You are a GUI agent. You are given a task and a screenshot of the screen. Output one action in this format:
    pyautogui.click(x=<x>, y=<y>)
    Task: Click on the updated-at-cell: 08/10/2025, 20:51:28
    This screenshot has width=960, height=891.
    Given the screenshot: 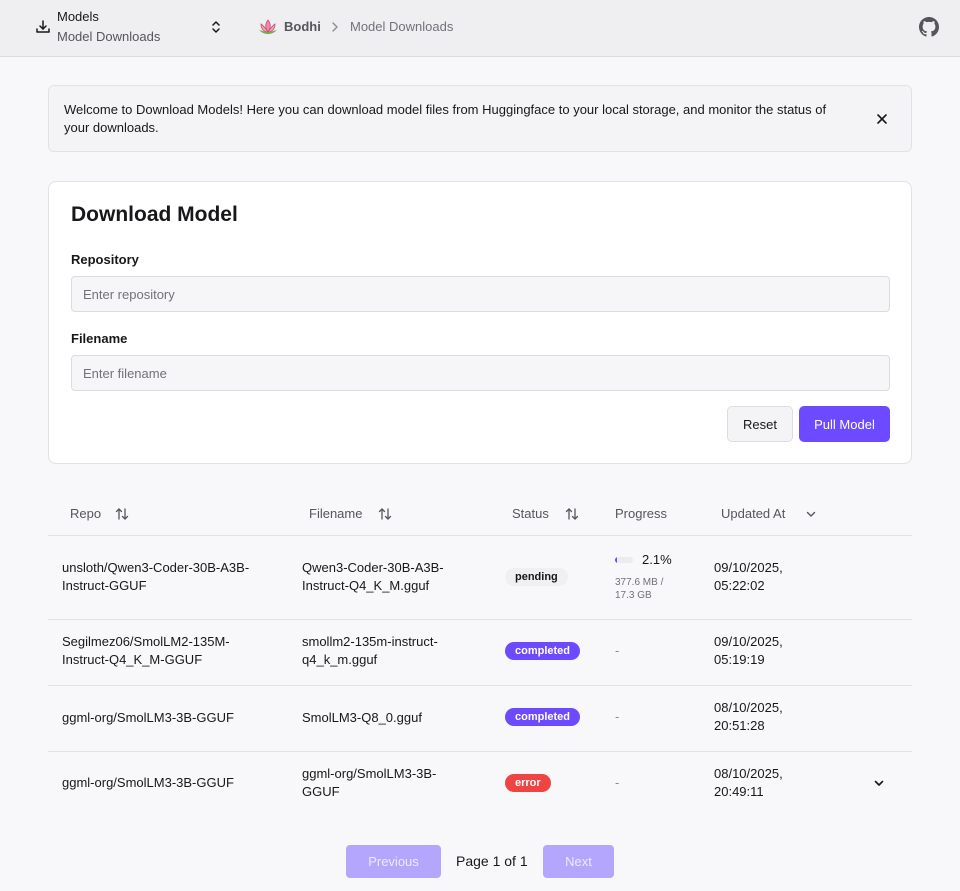 What is the action you would take?
    pyautogui.click(x=748, y=717)
    